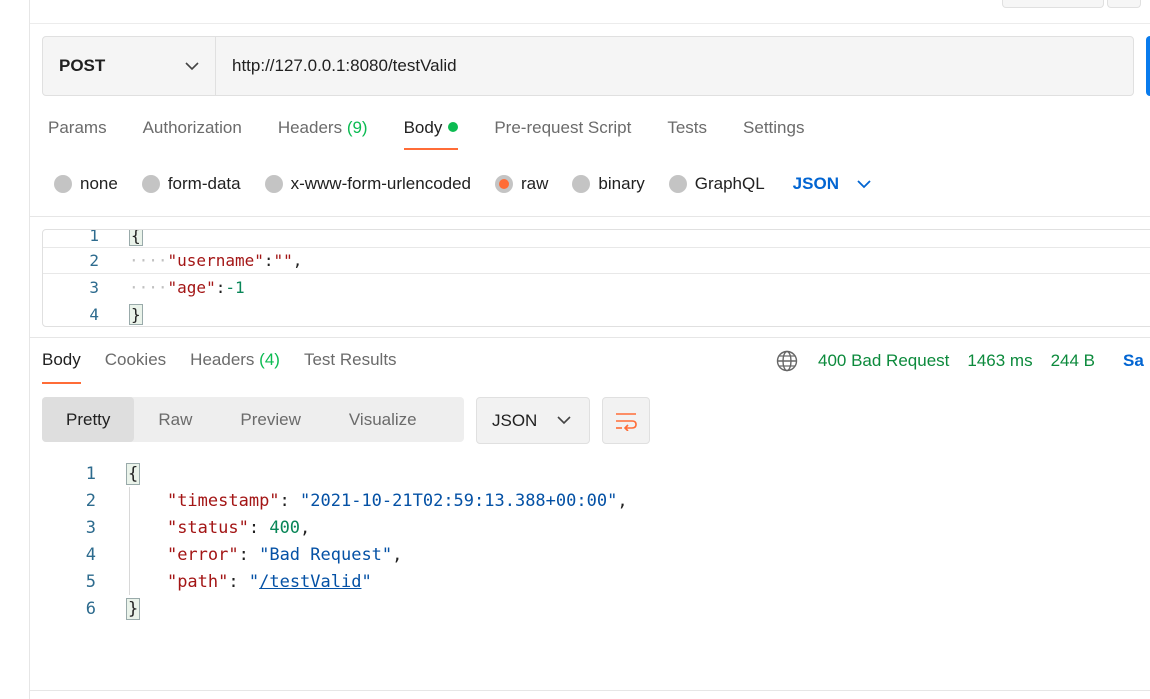  Describe the element at coordinates (590, 690) in the screenshot. I see `bottom-divider` at that location.